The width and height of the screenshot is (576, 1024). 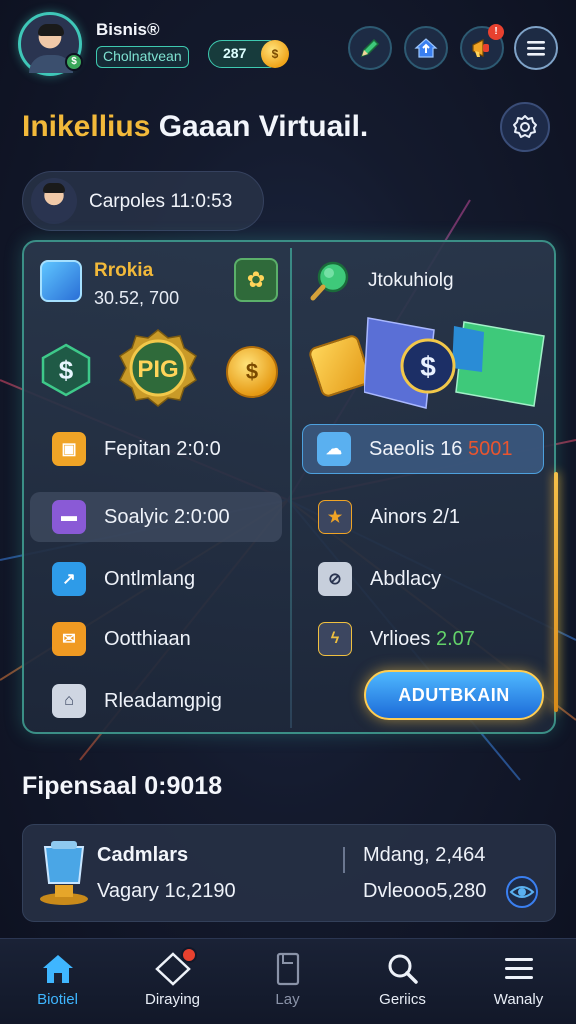 I want to click on top-bar: $ Bisnis® Cholnatvean 287 $ !, so click(x=291, y=46).